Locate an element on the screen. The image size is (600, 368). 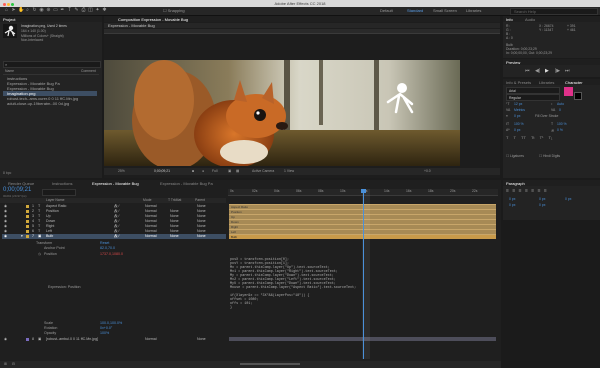
col-mode: Mode is located at coordinates (147, 200).